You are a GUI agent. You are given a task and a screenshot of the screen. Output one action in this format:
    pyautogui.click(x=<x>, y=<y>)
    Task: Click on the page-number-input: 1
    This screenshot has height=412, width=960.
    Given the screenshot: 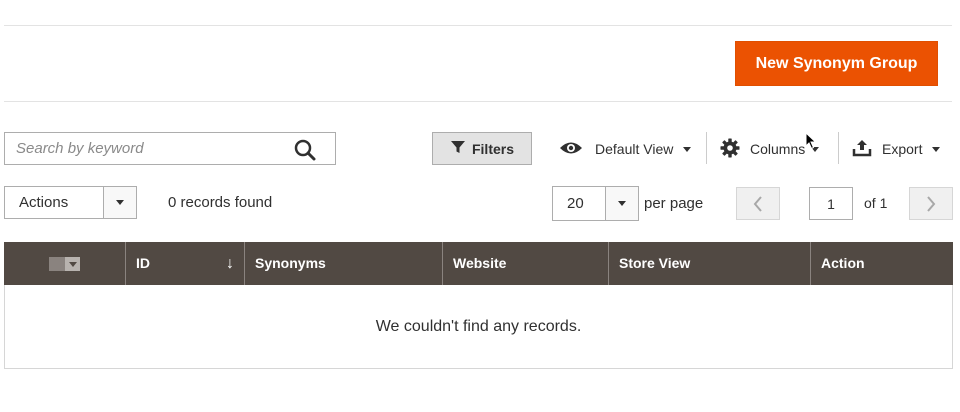 What is the action you would take?
    pyautogui.click(x=831, y=203)
    